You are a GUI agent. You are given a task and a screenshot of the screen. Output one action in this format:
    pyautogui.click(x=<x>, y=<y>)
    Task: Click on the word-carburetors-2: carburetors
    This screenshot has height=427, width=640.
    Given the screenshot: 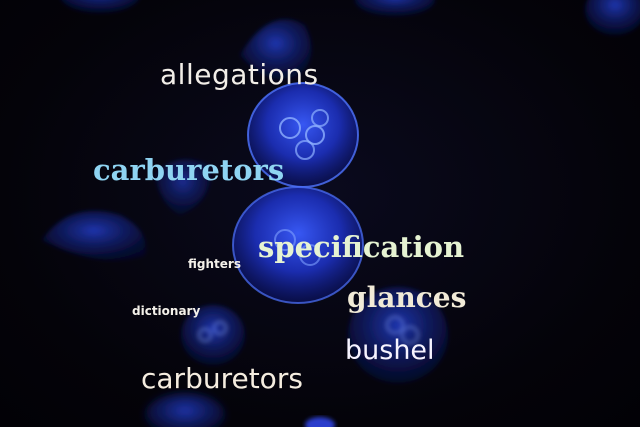 What is the action you would take?
    pyautogui.click(x=222, y=378)
    